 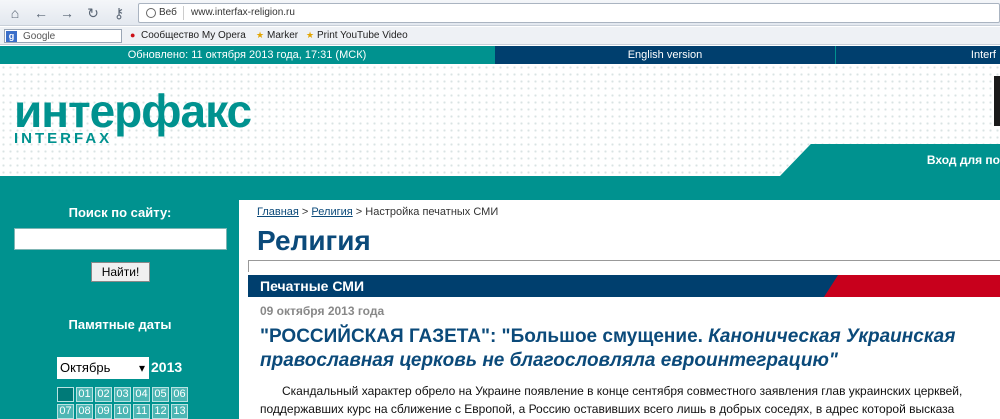 I want to click on browser-toolbar: ⌂ ← → ↻ ⚷ Веб www.interfax-religion.ru, so click(x=500, y=13).